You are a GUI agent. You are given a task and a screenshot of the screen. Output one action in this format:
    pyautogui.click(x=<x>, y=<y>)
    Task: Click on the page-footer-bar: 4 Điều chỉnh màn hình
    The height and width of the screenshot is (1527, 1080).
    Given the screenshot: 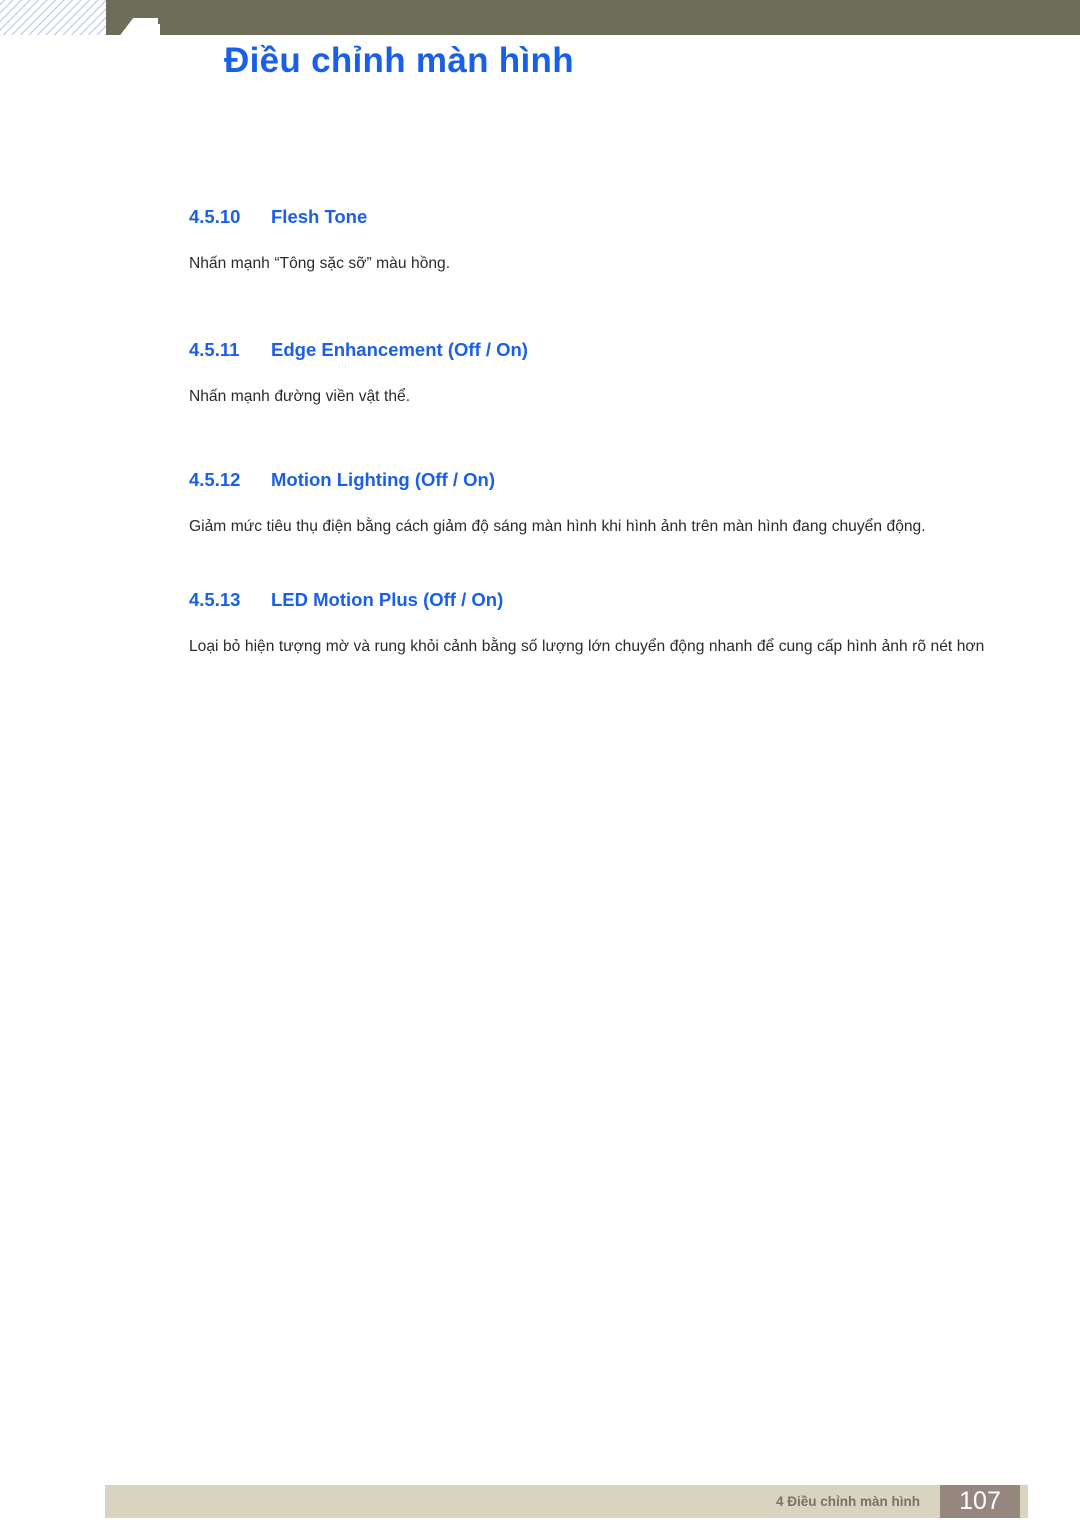 What is the action you would take?
    pyautogui.click(x=566, y=1501)
    